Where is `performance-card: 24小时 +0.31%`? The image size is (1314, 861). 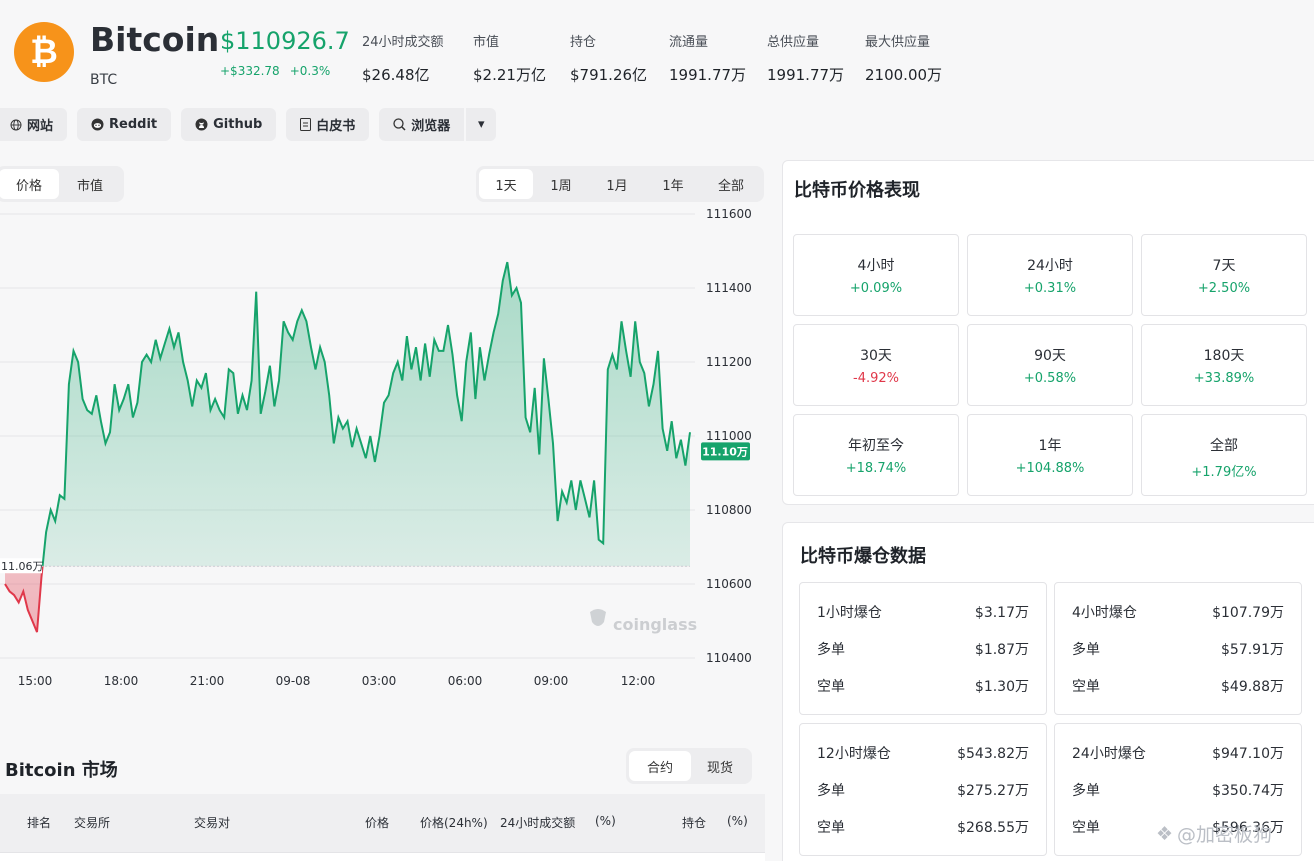
performance-card: 24小时 +0.31% is located at coordinates (1050, 275).